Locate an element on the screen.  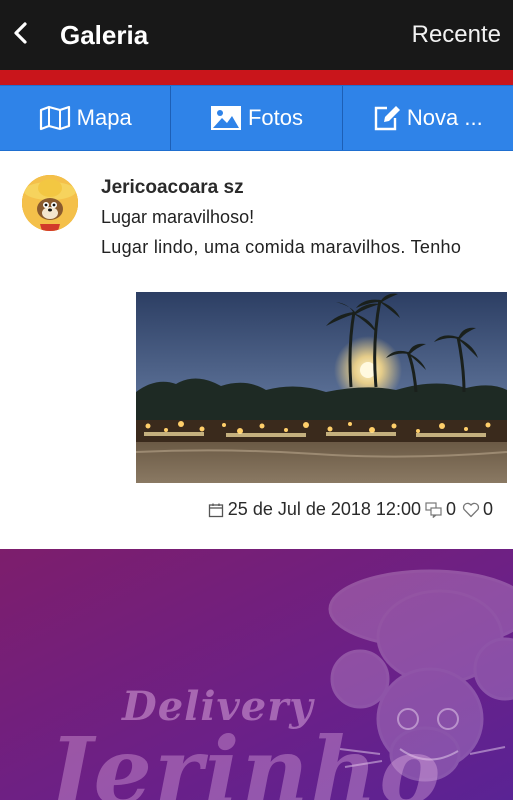
edit-icon is located at coordinates (387, 118).